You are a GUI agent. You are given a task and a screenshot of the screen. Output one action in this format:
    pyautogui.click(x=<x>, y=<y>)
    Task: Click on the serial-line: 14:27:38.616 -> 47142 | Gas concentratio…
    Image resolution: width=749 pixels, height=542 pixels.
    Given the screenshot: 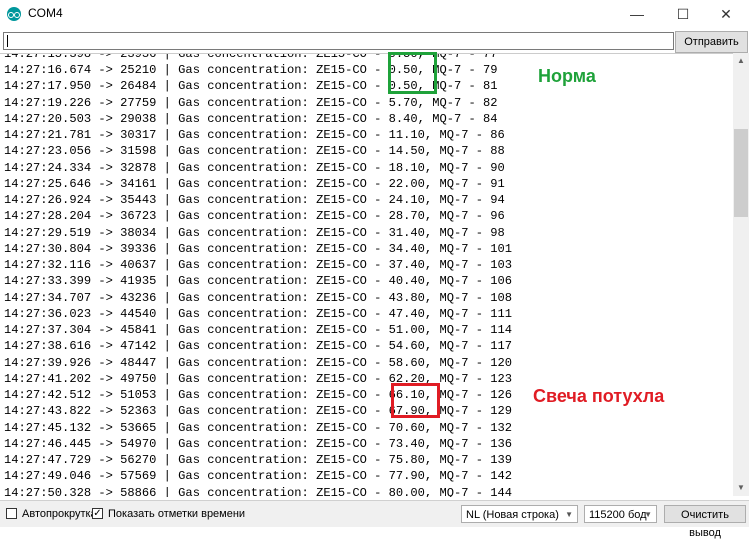 What is the action you would take?
    pyautogui.click(x=258, y=346)
    